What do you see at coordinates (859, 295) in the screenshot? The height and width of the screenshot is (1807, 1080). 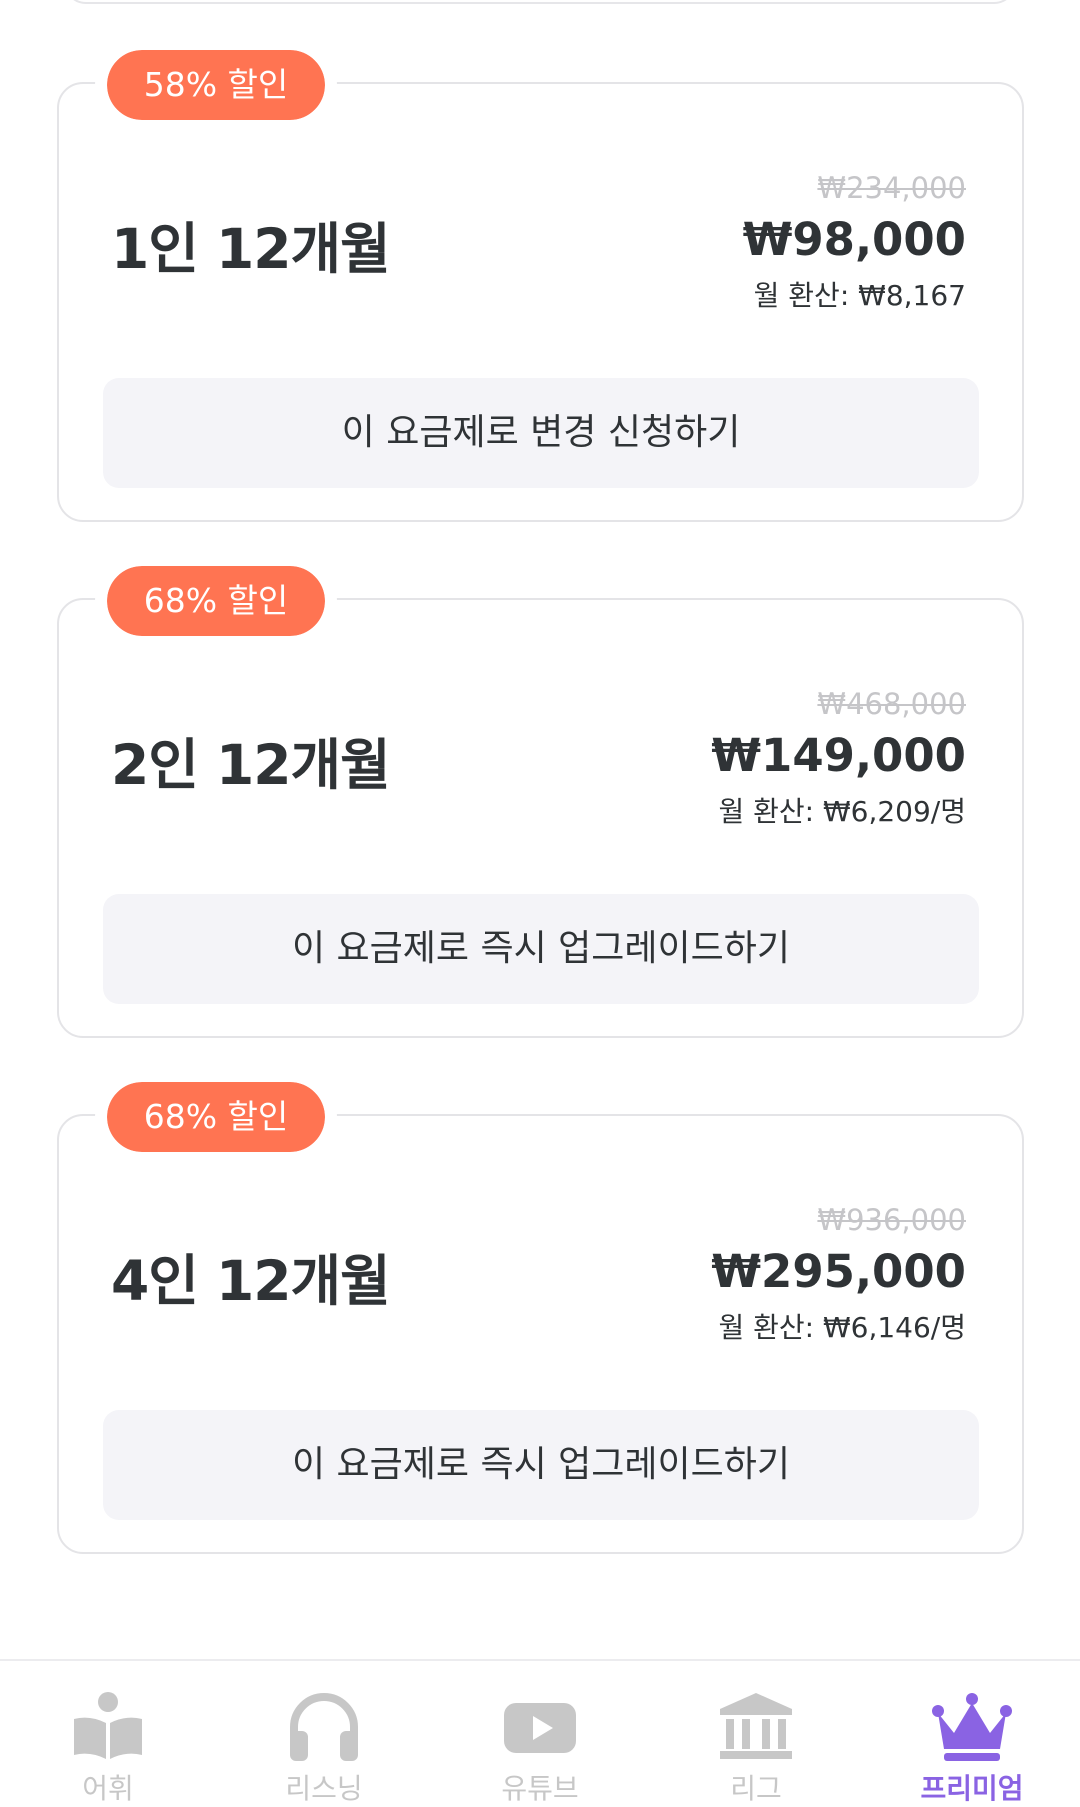 I see `monthly-price: 월 환산: ₩8,167` at bounding box center [859, 295].